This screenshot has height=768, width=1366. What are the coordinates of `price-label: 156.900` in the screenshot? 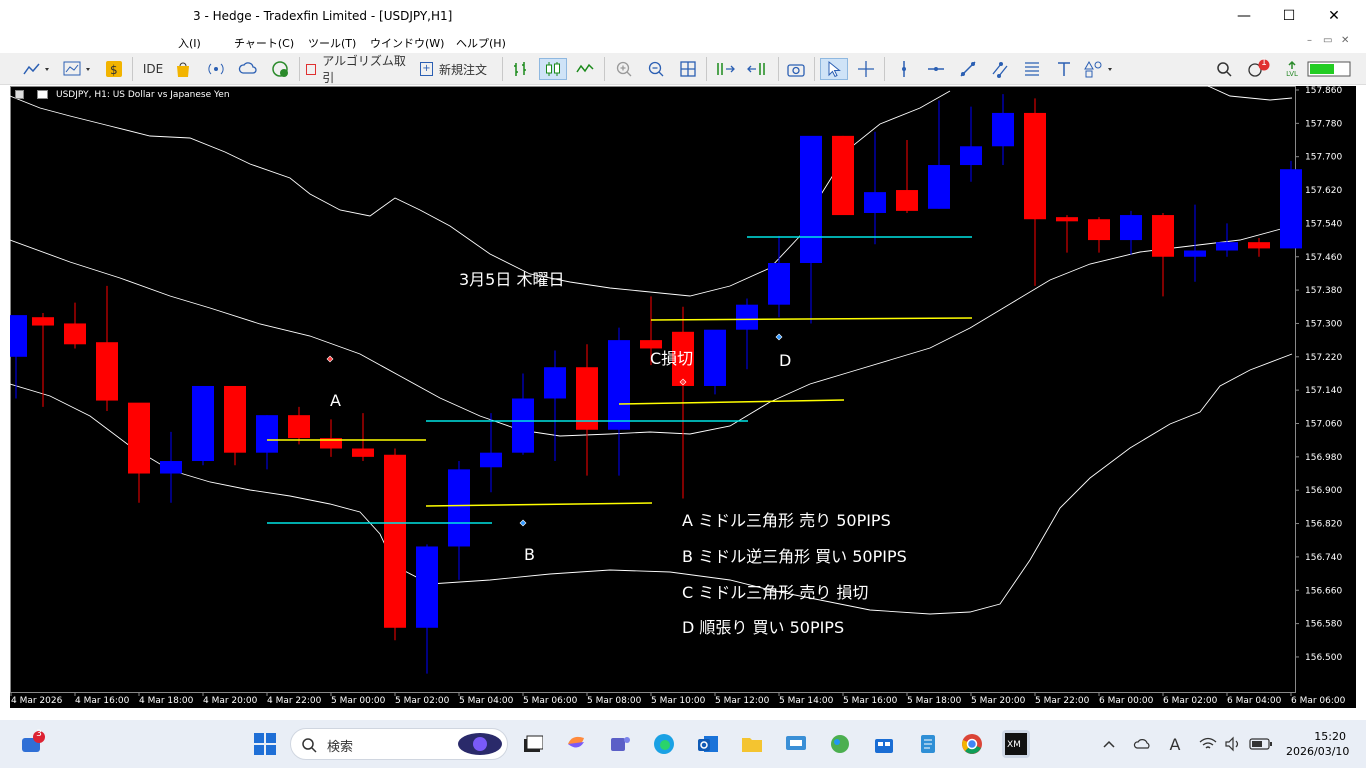 It's located at (1323, 491).